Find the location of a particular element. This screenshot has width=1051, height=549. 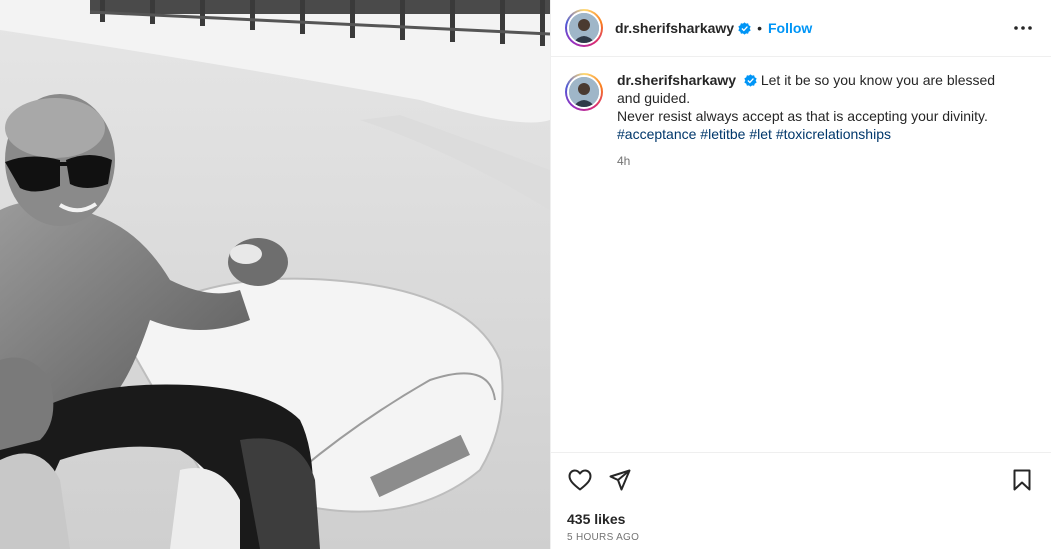

likes-count: 435 likes is located at coordinates (801, 519).